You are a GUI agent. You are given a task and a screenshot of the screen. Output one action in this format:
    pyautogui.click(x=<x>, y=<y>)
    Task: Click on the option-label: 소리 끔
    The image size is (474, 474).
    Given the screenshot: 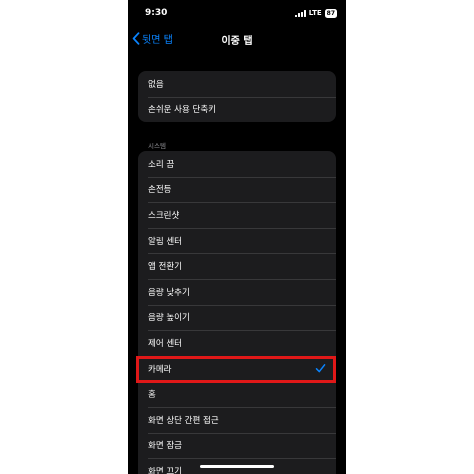 What is the action you would take?
    pyautogui.click(x=161, y=164)
    